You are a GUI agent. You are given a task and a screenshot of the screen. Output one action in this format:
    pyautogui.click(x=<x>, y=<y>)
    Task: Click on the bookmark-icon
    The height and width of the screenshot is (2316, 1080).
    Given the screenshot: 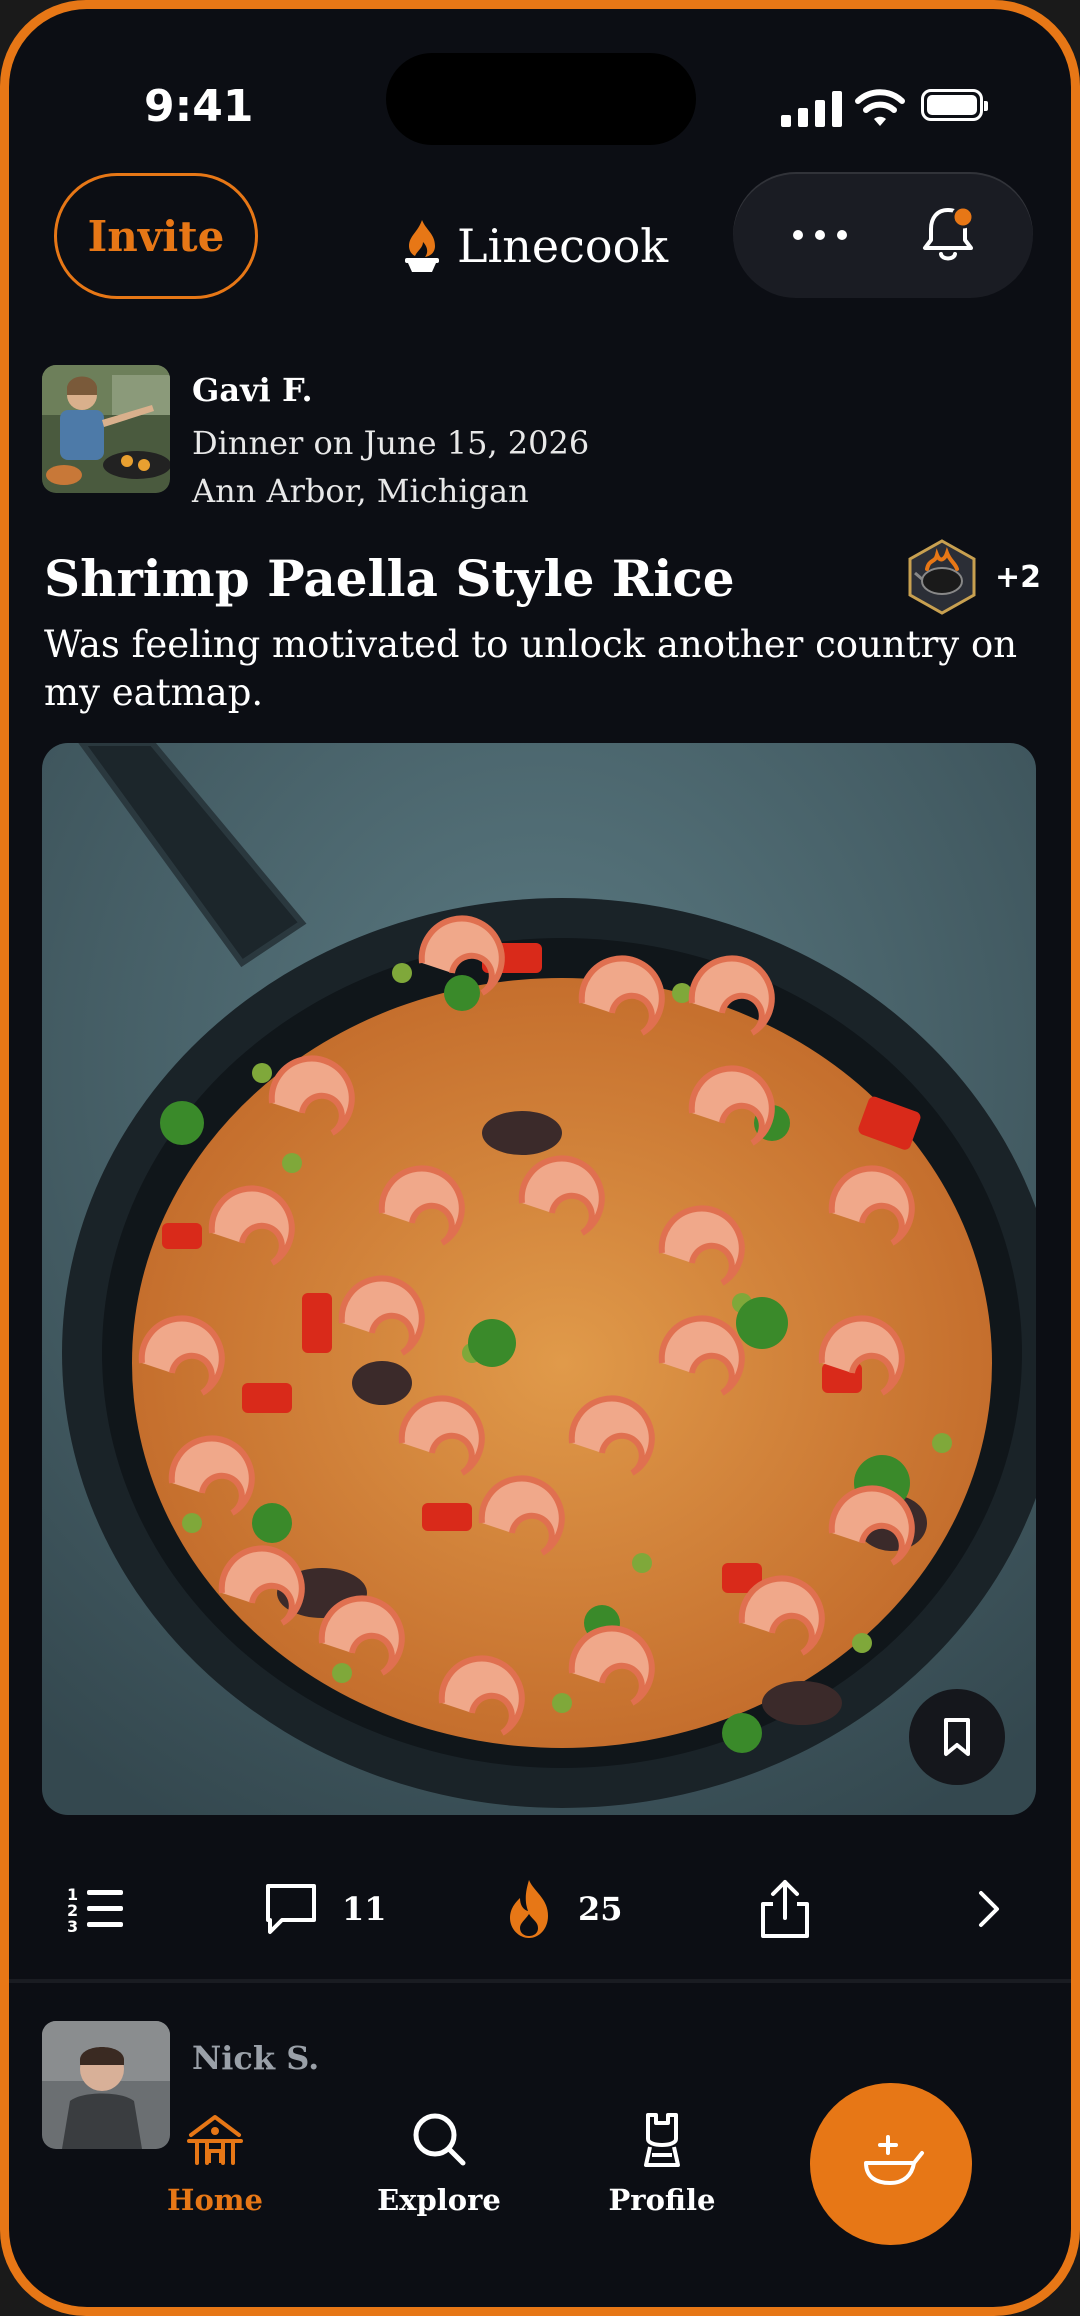 What is the action you would take?
    pyautogui.click(x=957, y=1737)
    